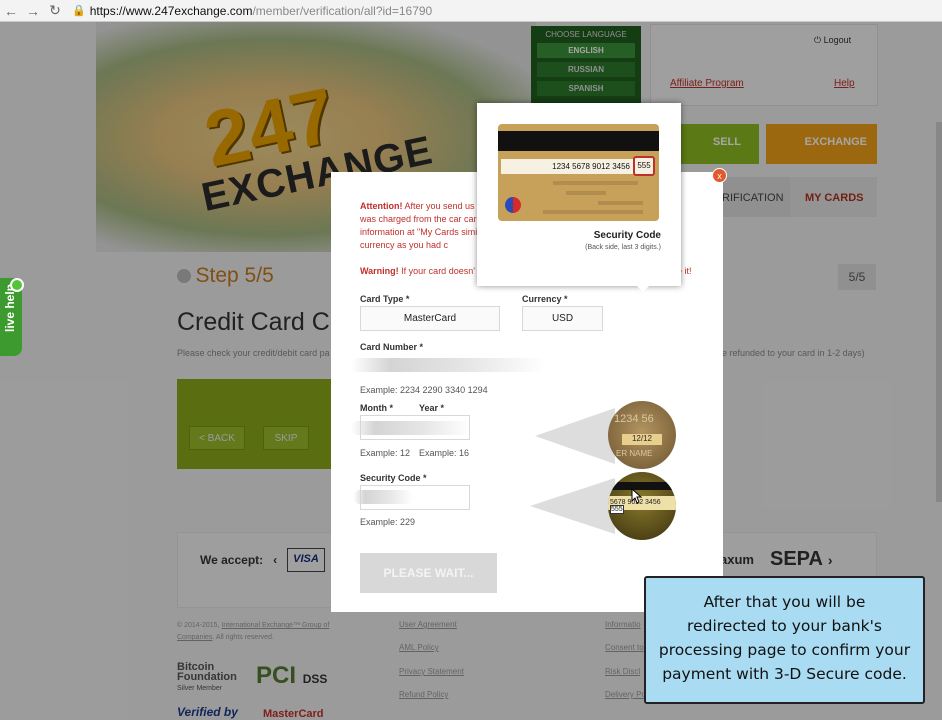  I want to click on cvv-zoom-circle: 5678 9012 3456 555, so click(642, 506).